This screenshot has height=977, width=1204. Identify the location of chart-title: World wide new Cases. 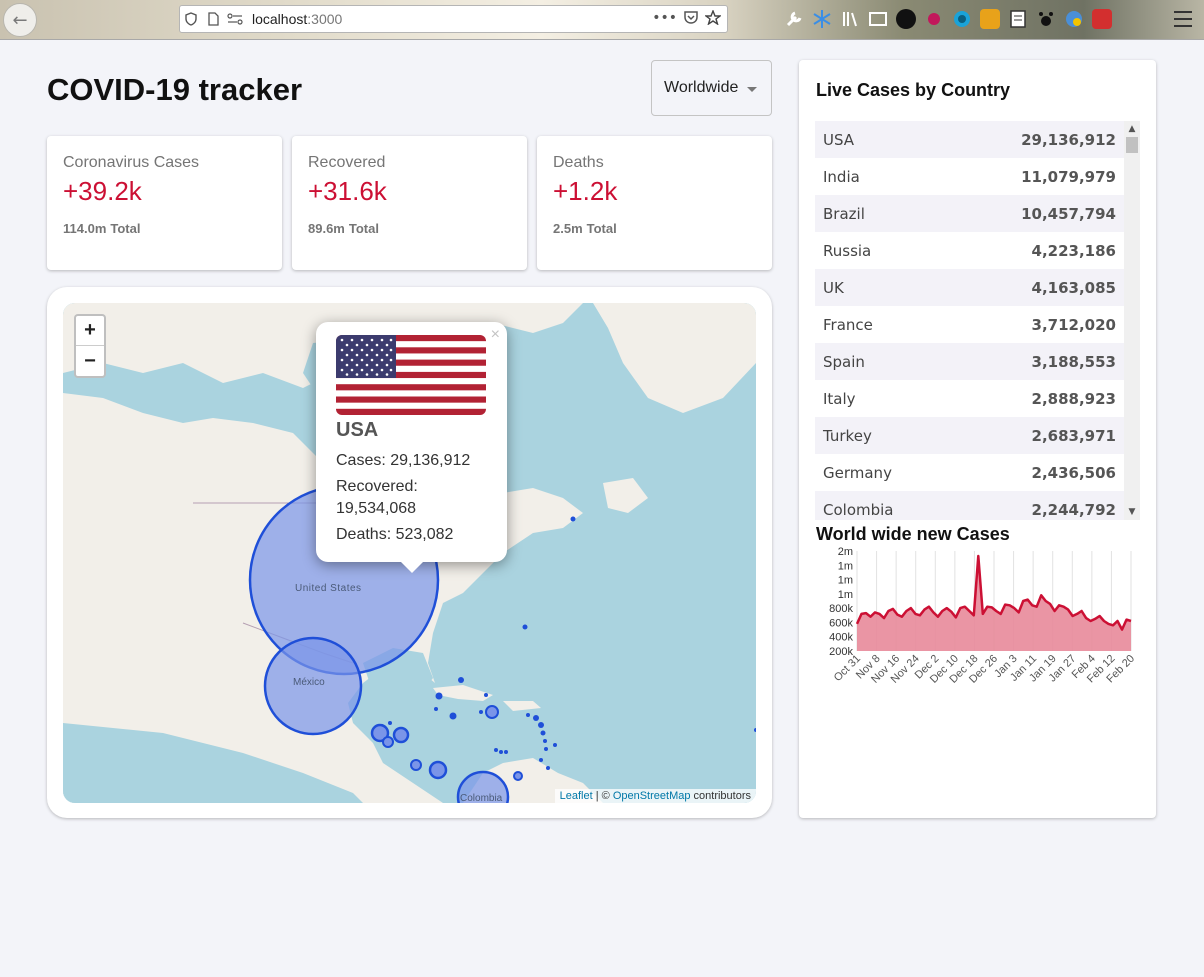
(913, 534).